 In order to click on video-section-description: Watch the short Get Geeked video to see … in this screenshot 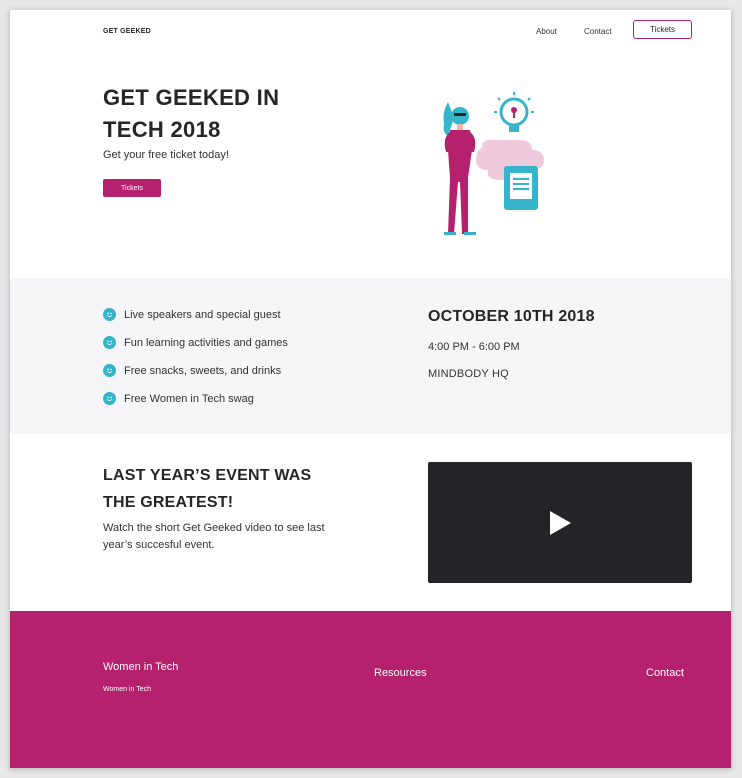, I will do `click(214, 536)`.